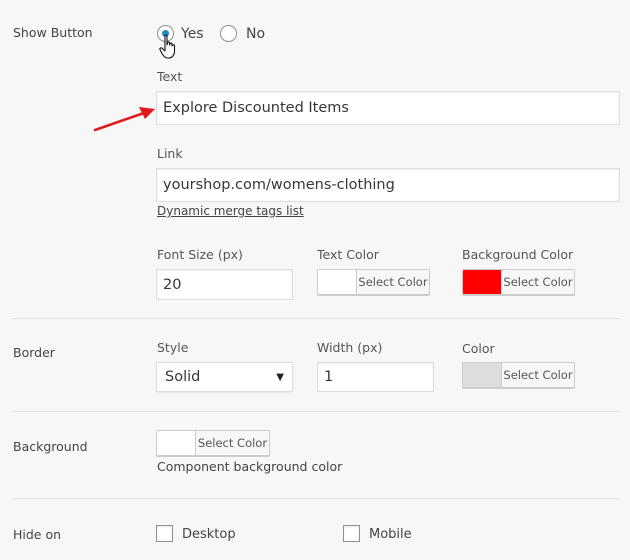 This screenshot has width=630, height=560. I want to click on link-field-label: Link, so click(170, 153).